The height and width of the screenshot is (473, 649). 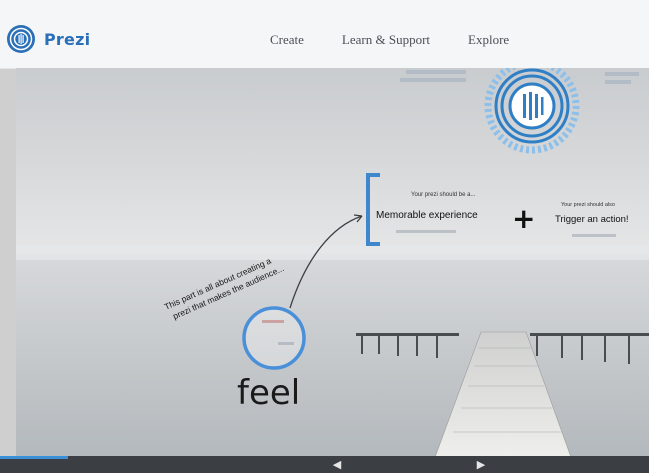 I want to click on prezi-logo-icon, so click(x=21, y=39).